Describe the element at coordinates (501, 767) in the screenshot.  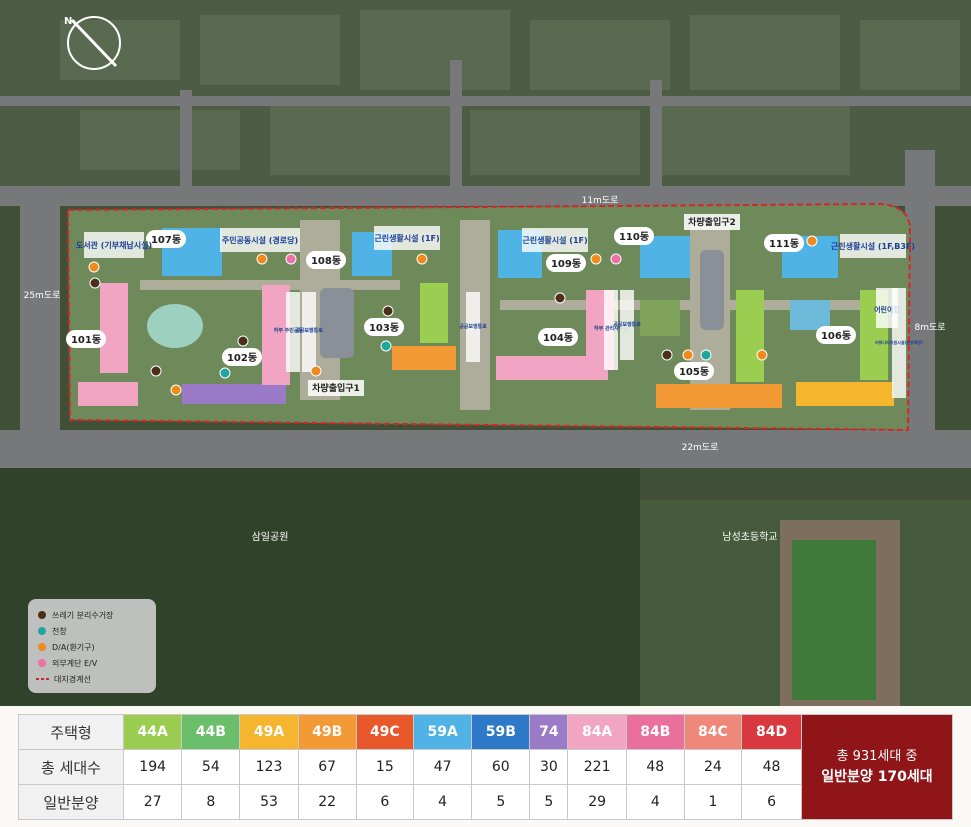
I see `cell: 60` at that location.